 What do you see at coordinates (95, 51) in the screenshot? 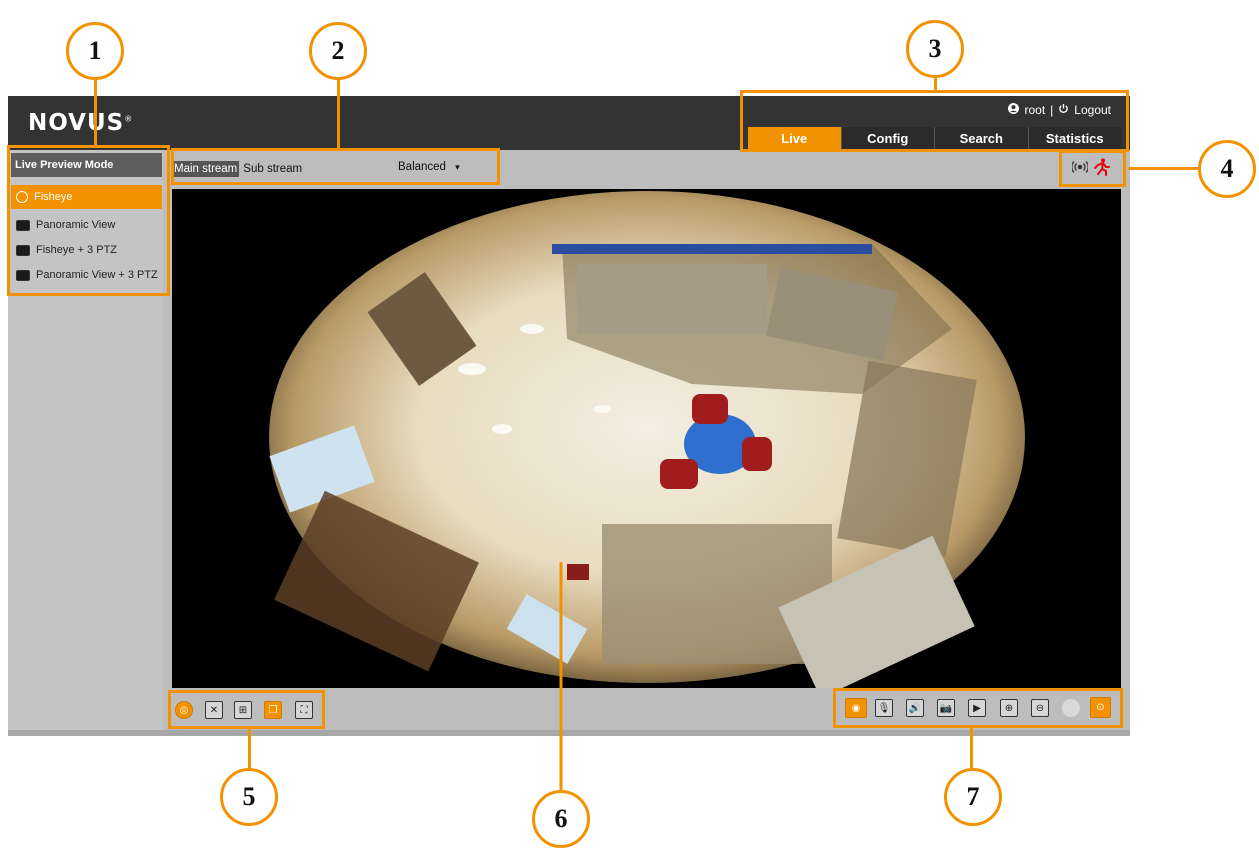
I see `callout-1: 1` at bounding box center [95, 51].